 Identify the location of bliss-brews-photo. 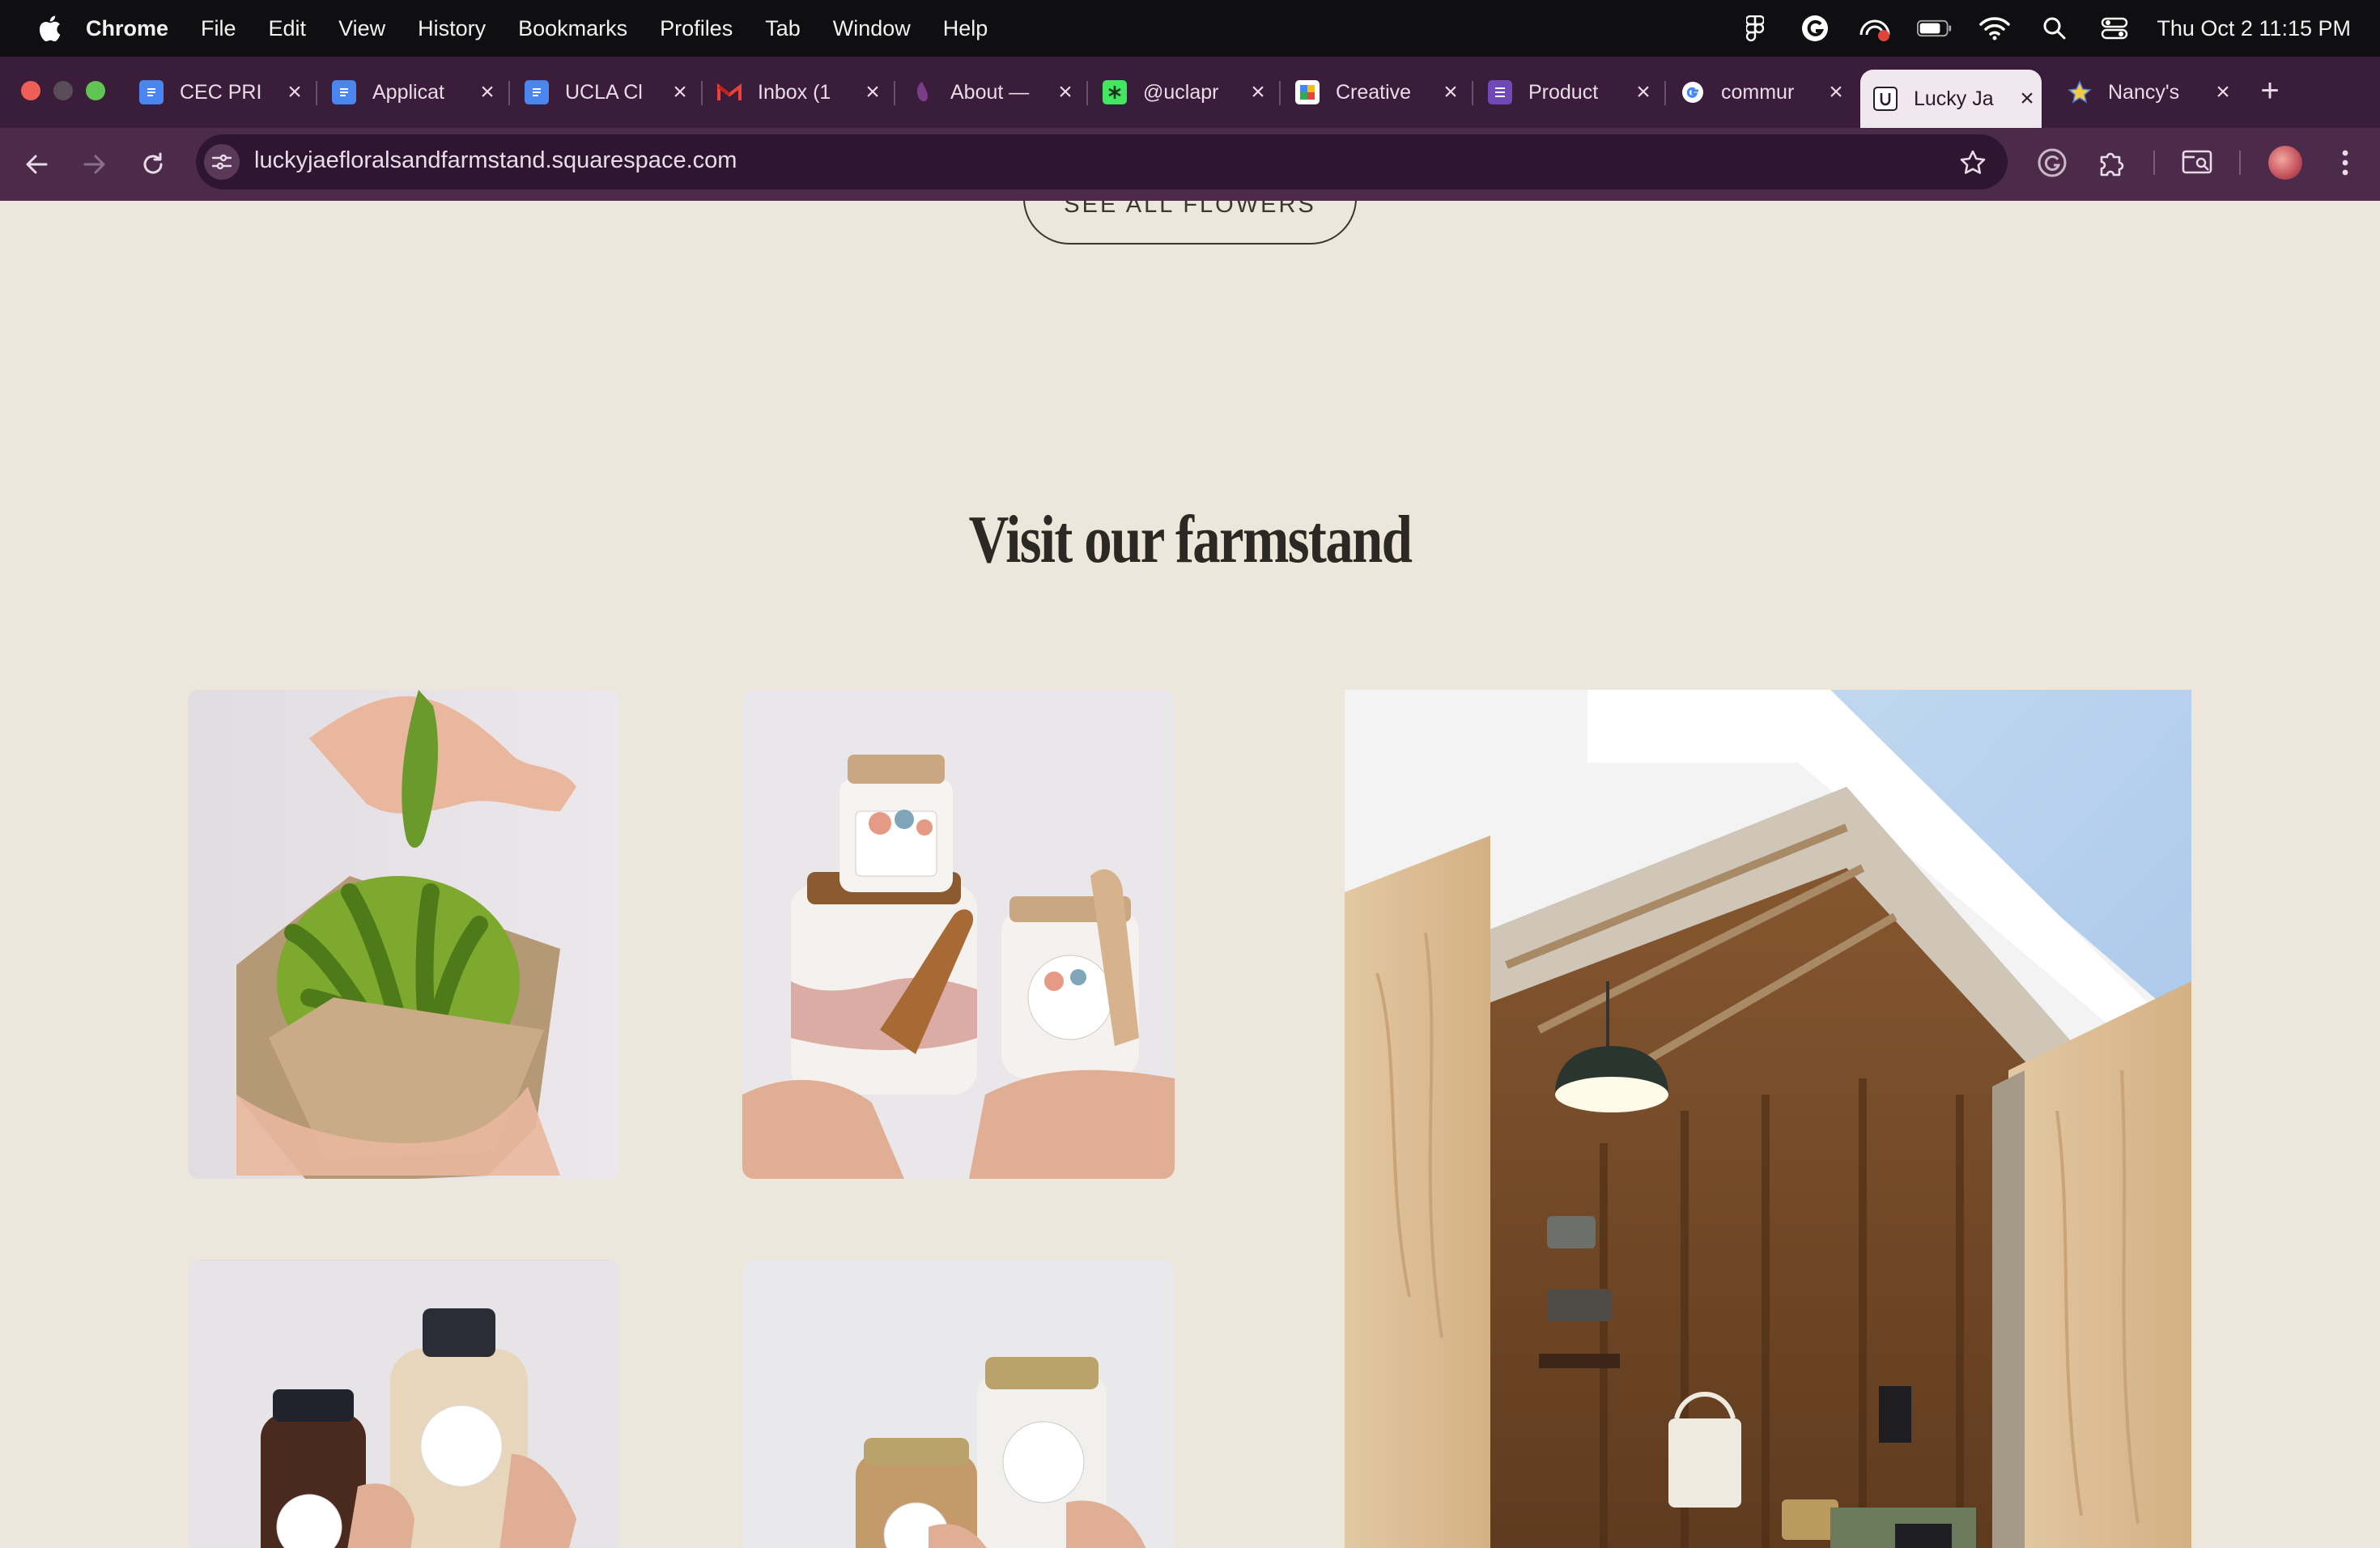
(404, 1404).